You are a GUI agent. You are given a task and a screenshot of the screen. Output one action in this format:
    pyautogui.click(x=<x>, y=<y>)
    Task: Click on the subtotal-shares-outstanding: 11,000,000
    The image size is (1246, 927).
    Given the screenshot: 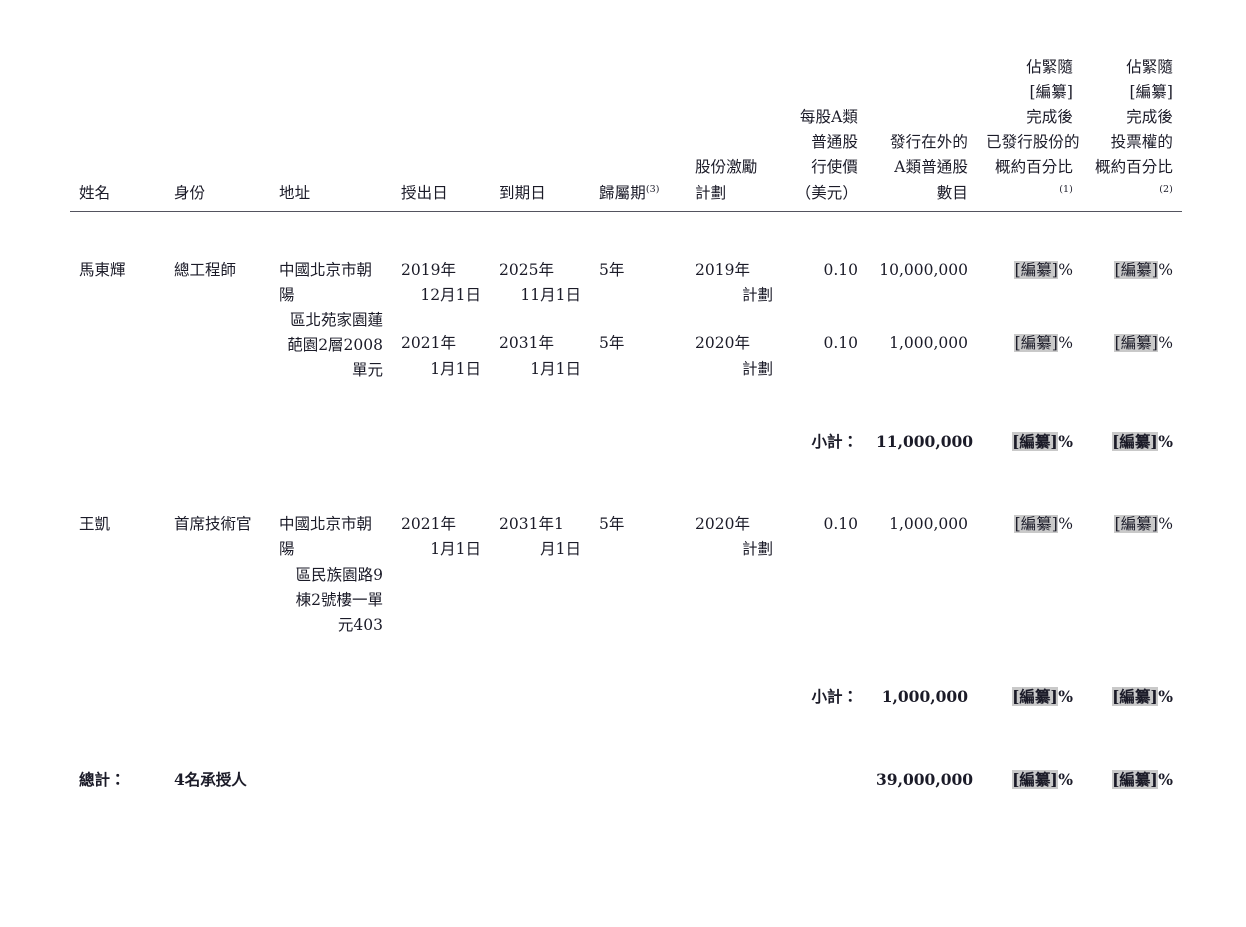 What is the action you would take?
    pyautogui.click(x=925, y=442)
    